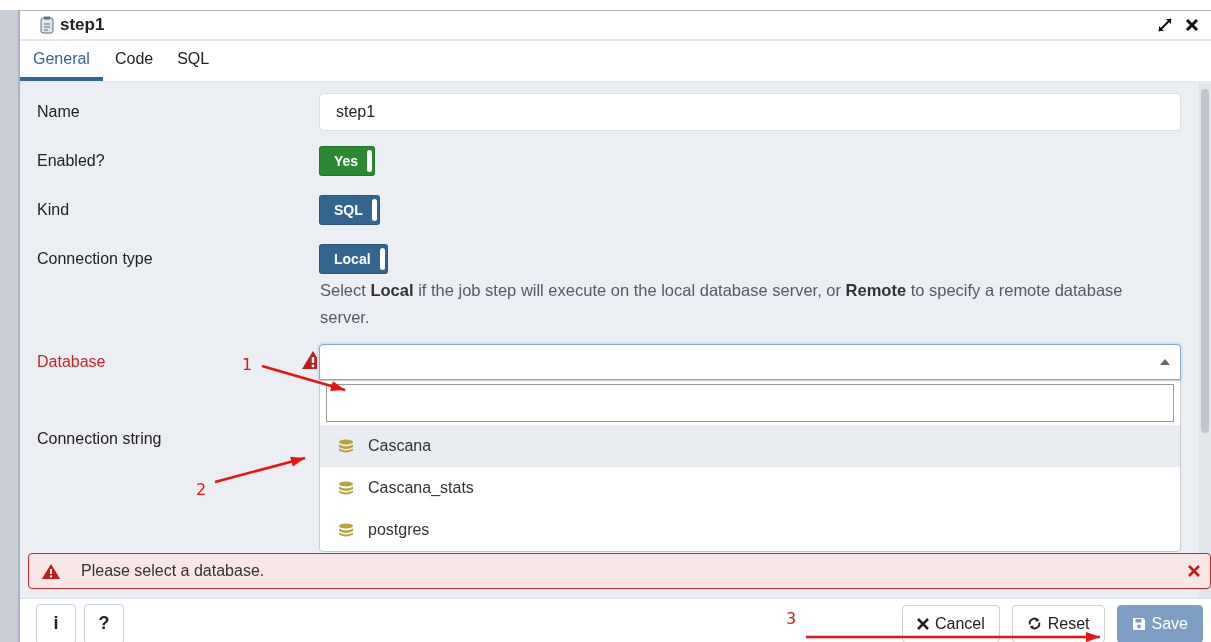 The image size is (1211, 642). What do you see at coordinates (82, 25) in the screenshot?
I see `window-title: step1` at bounding box center [82, 25].